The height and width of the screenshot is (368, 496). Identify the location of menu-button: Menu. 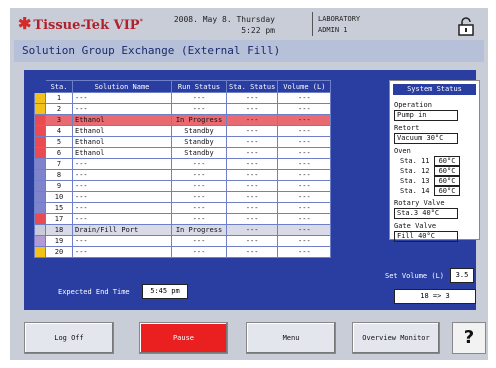
(291, 338).